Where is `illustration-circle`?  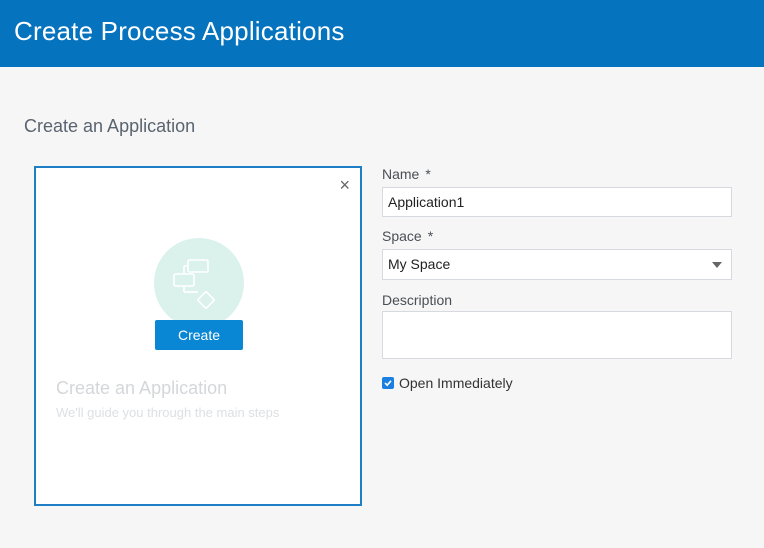 illustration-circle is located at coordinates (199, 283).